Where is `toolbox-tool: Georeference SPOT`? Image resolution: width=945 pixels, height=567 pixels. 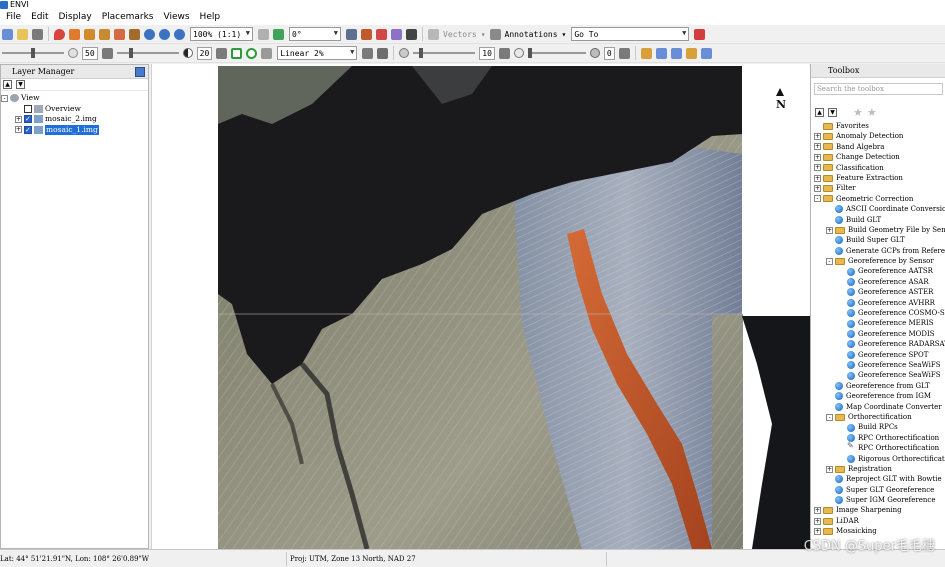 toolbox-tool: Georeference SPOT is located at coordinates (878, 355).